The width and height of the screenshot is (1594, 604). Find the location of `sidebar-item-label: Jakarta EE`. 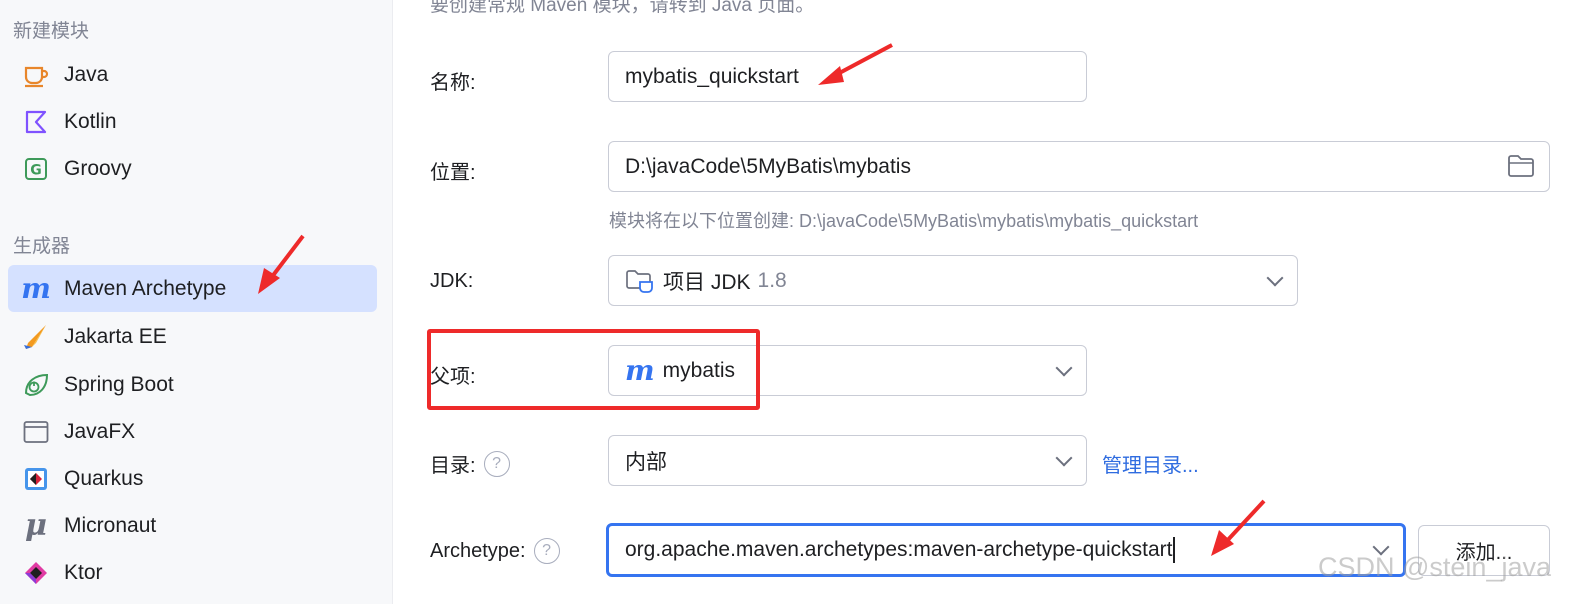

sidebar-item-label: Jakarta EE is located at coordinates (115, 336).